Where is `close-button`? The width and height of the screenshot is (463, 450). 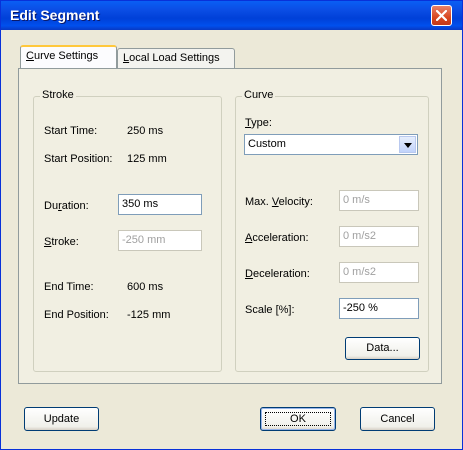 close-button is located at coordinates (441, 15).